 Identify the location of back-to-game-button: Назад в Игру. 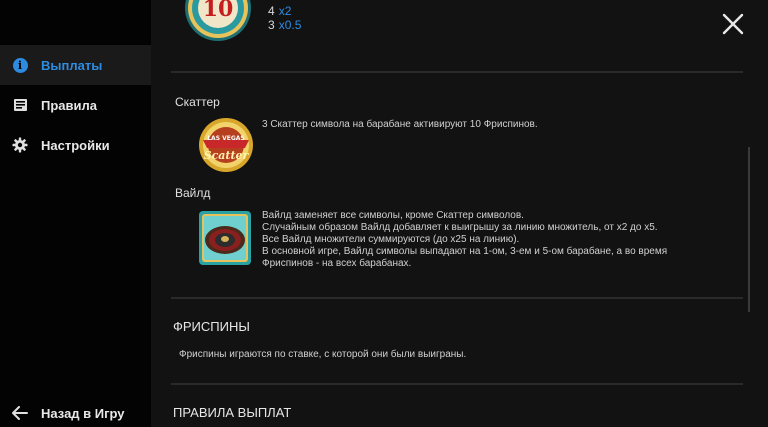
(75, 410).